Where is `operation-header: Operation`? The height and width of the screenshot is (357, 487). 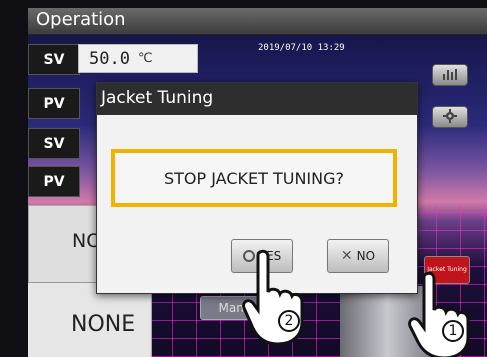 operation-header: Operation is located at coordinates (257, 21).